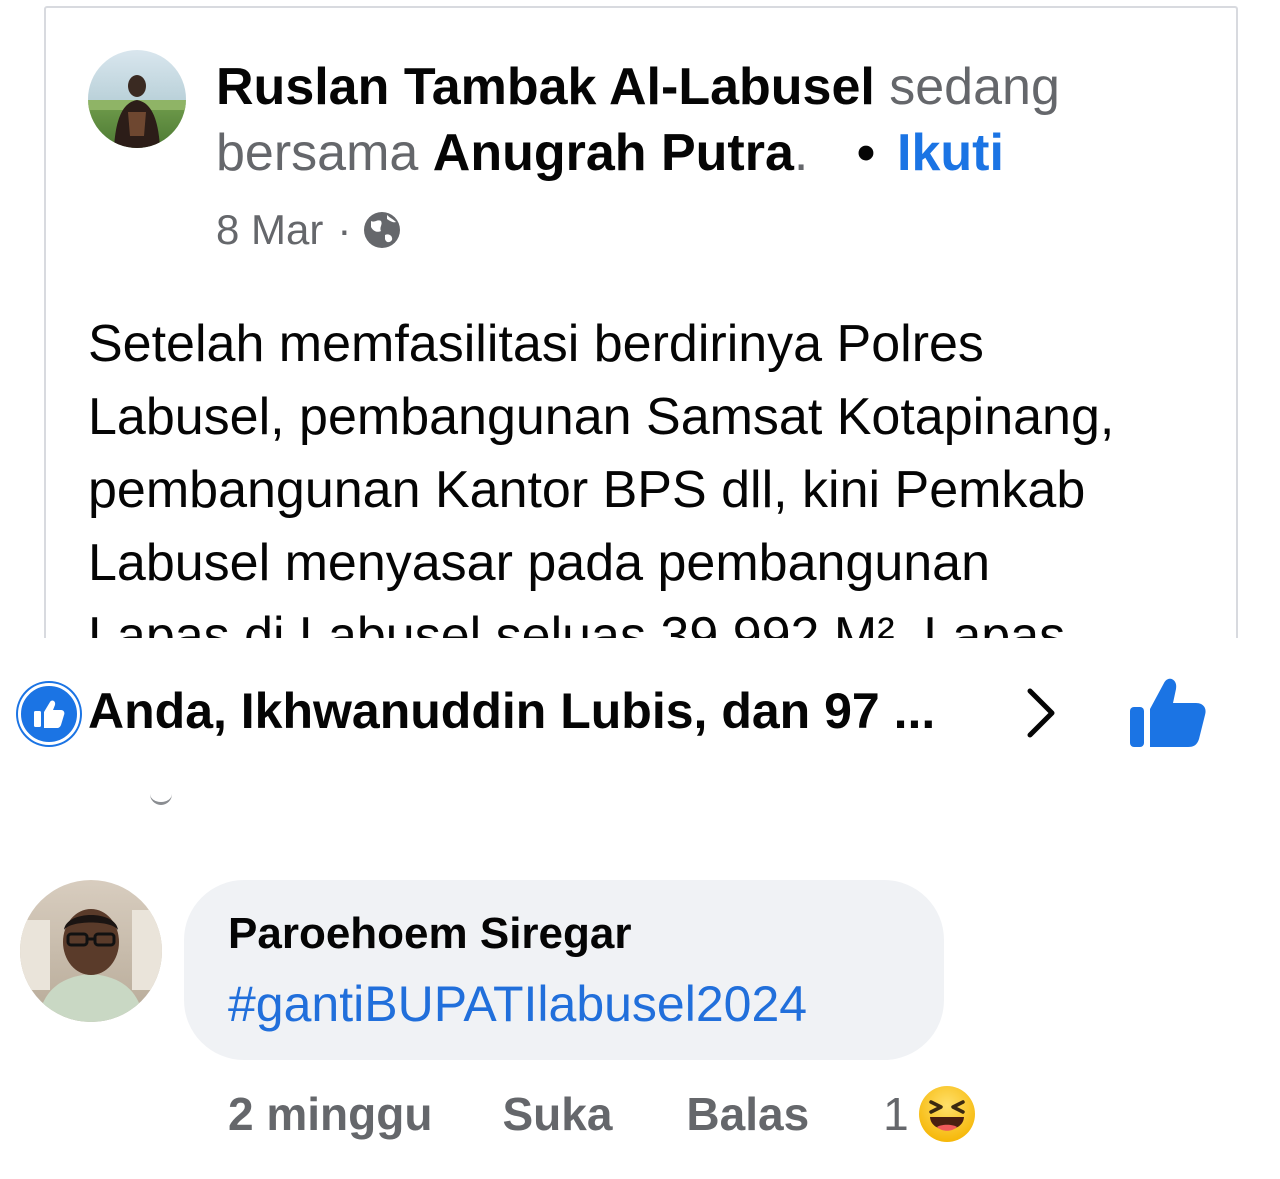  Describe the element at coordinates (801, 153) in the screenshot. I see `tag-period: .` at that location.